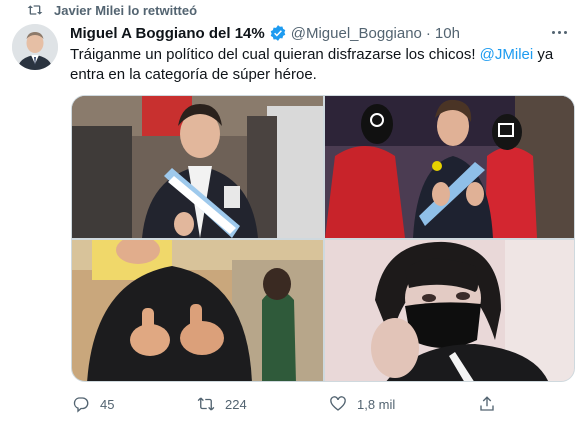  What do you see at coordinates (278, 33) in the screenshot?
I see `verified-badge-icon` at bounding box center [278, 33].